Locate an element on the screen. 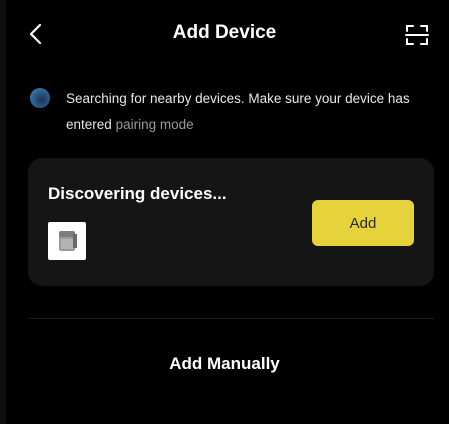  device-thumbnail-icon is located at coordinates (68, 241).